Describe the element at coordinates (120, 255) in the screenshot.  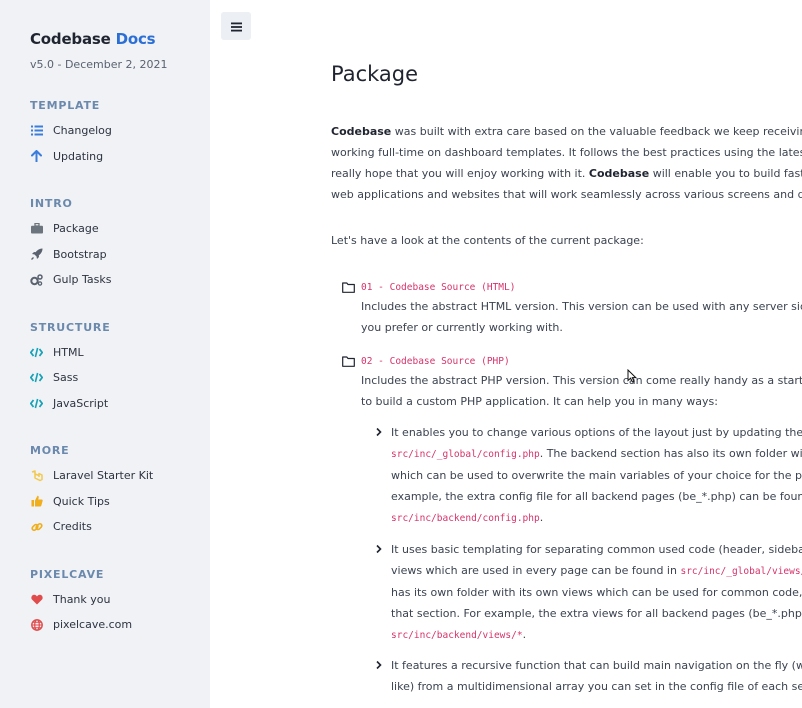
I see `sidebar-item-bootstrap: Bootstrap` at that location.